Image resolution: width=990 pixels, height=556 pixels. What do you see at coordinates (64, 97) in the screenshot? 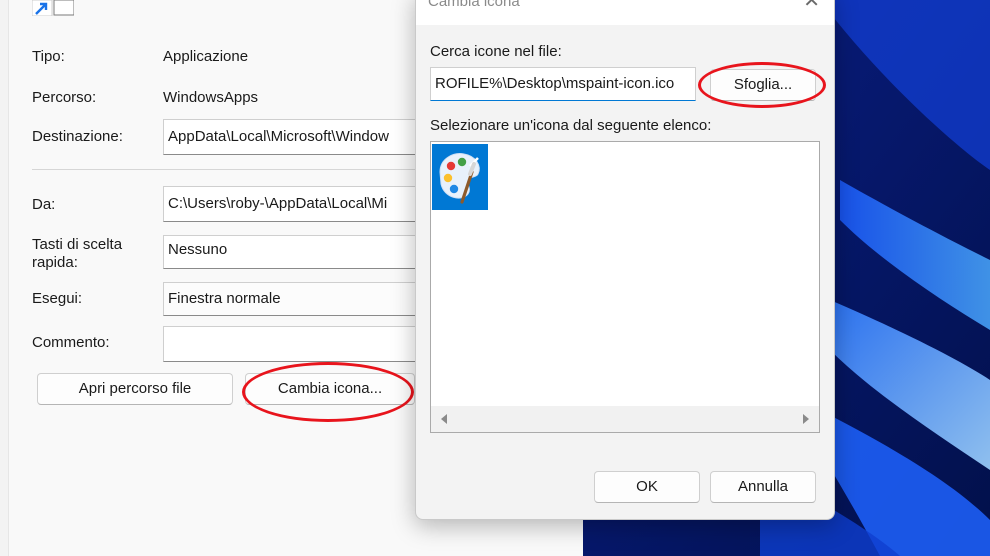
I see `percorso-label: Percorso:` at bounding box center [64, 97].